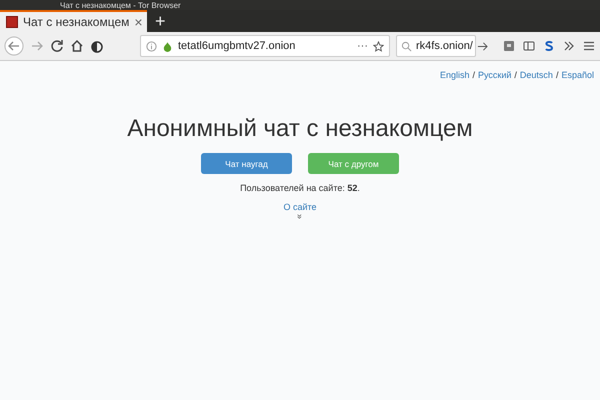 This screenshot has width=600, height=400. What do you see at coordinates (300, 188) in the screenshot?
I see `users-online-text: Пользователей на сайте: 52.` at bounding box center [300, 188].